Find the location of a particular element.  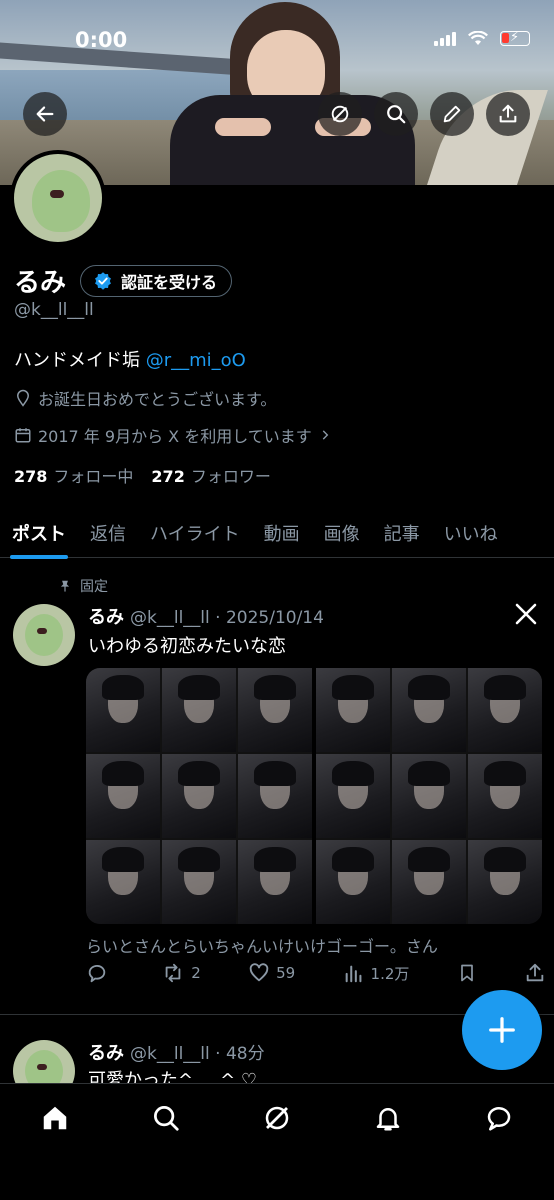

post-share-button is located at coordinates (535, 973).